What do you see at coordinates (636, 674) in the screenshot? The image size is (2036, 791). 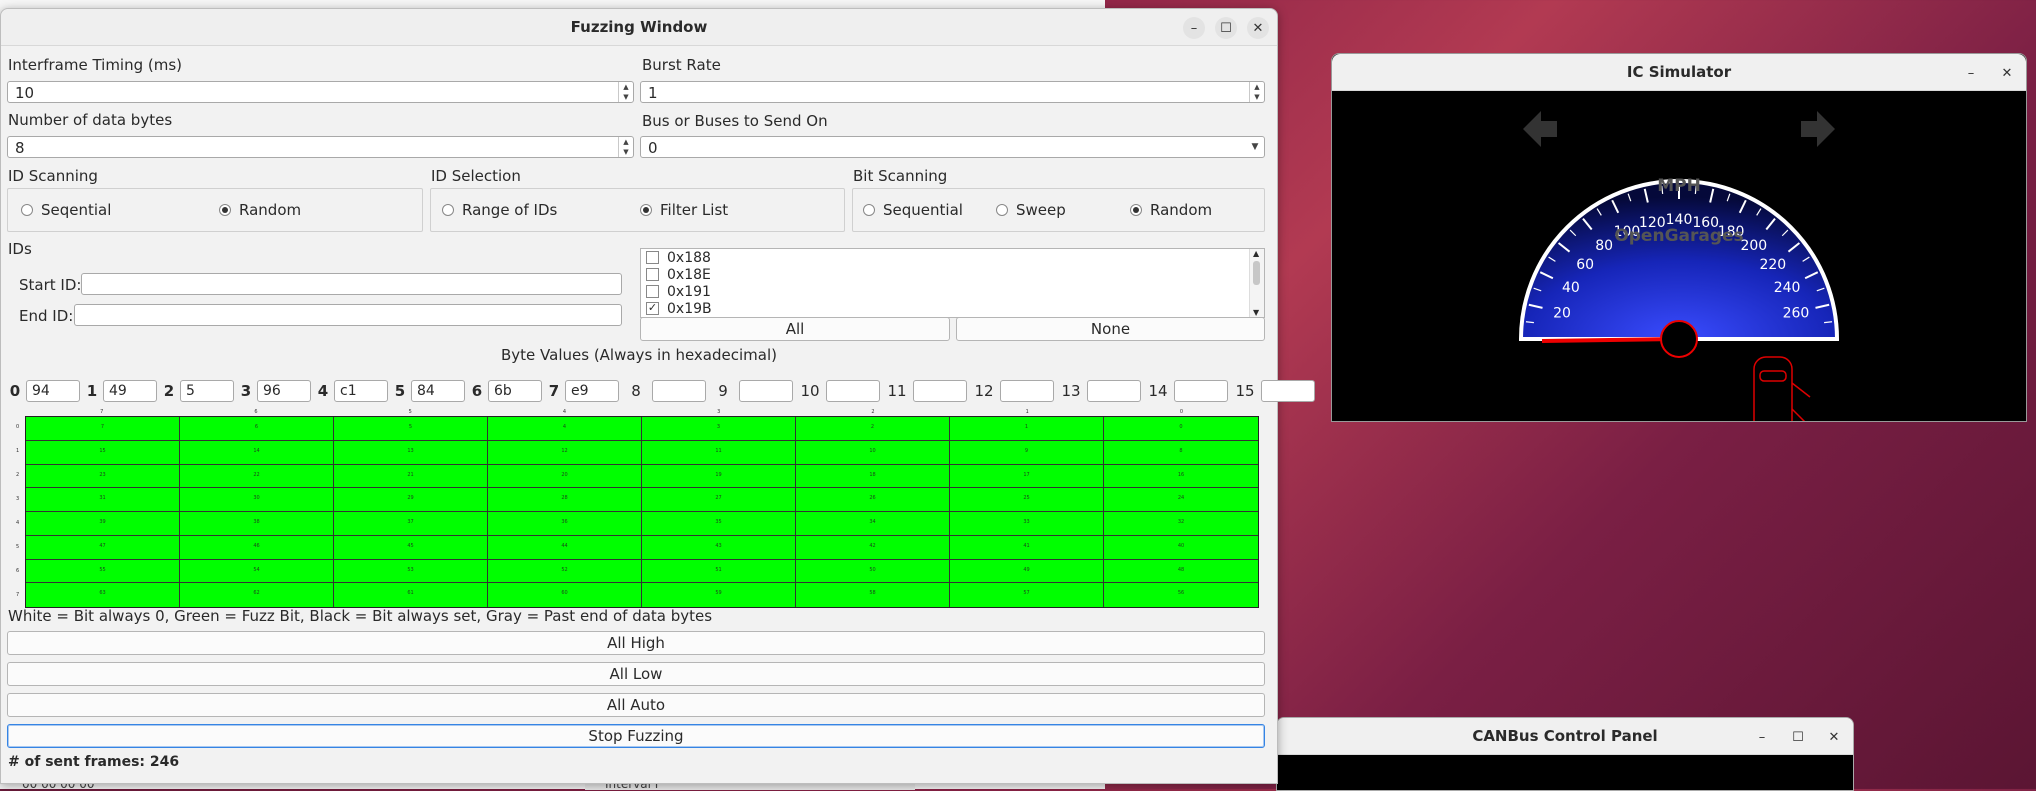 I see `all-low-button: All Low` at bounding box center [636, 674].